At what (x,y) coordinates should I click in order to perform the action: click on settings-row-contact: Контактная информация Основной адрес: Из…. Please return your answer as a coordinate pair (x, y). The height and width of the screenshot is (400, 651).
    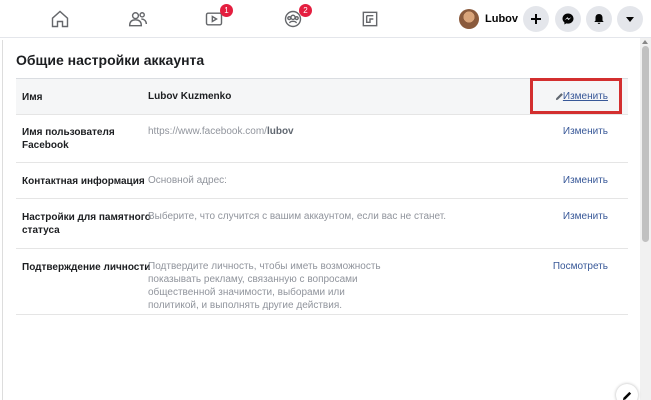
    Looking at the image, I should click on (322, 181).